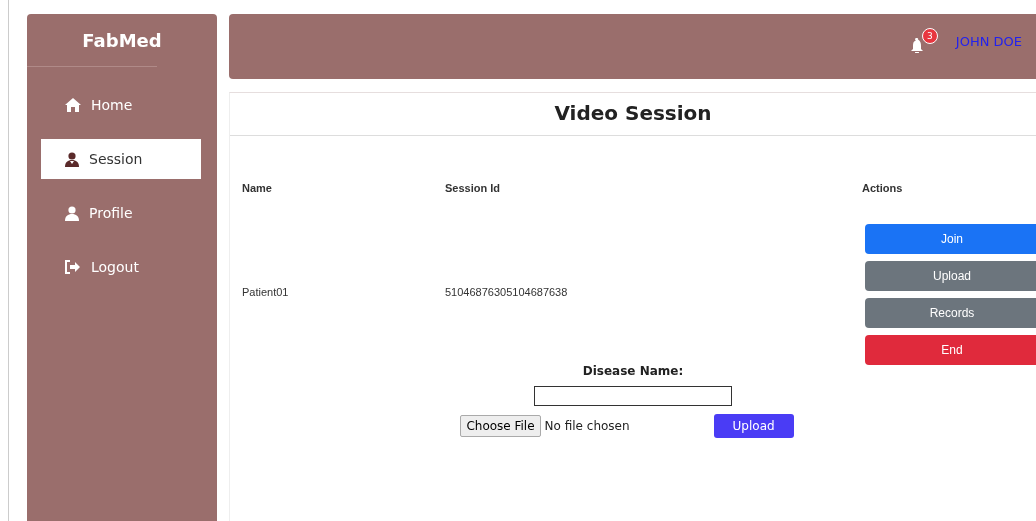 The height and width of the screenshot is (521, 1036). I want to click on column-header: Session Id, so click(473, 188).